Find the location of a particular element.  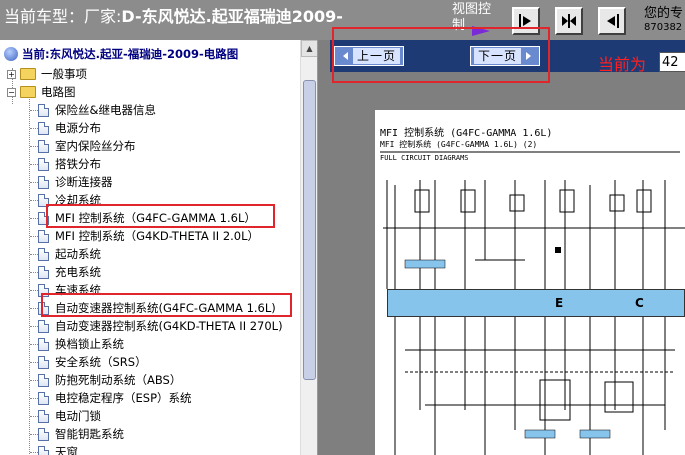

tree-folder-label: 一般事项 is located at coordinates (64, 74).